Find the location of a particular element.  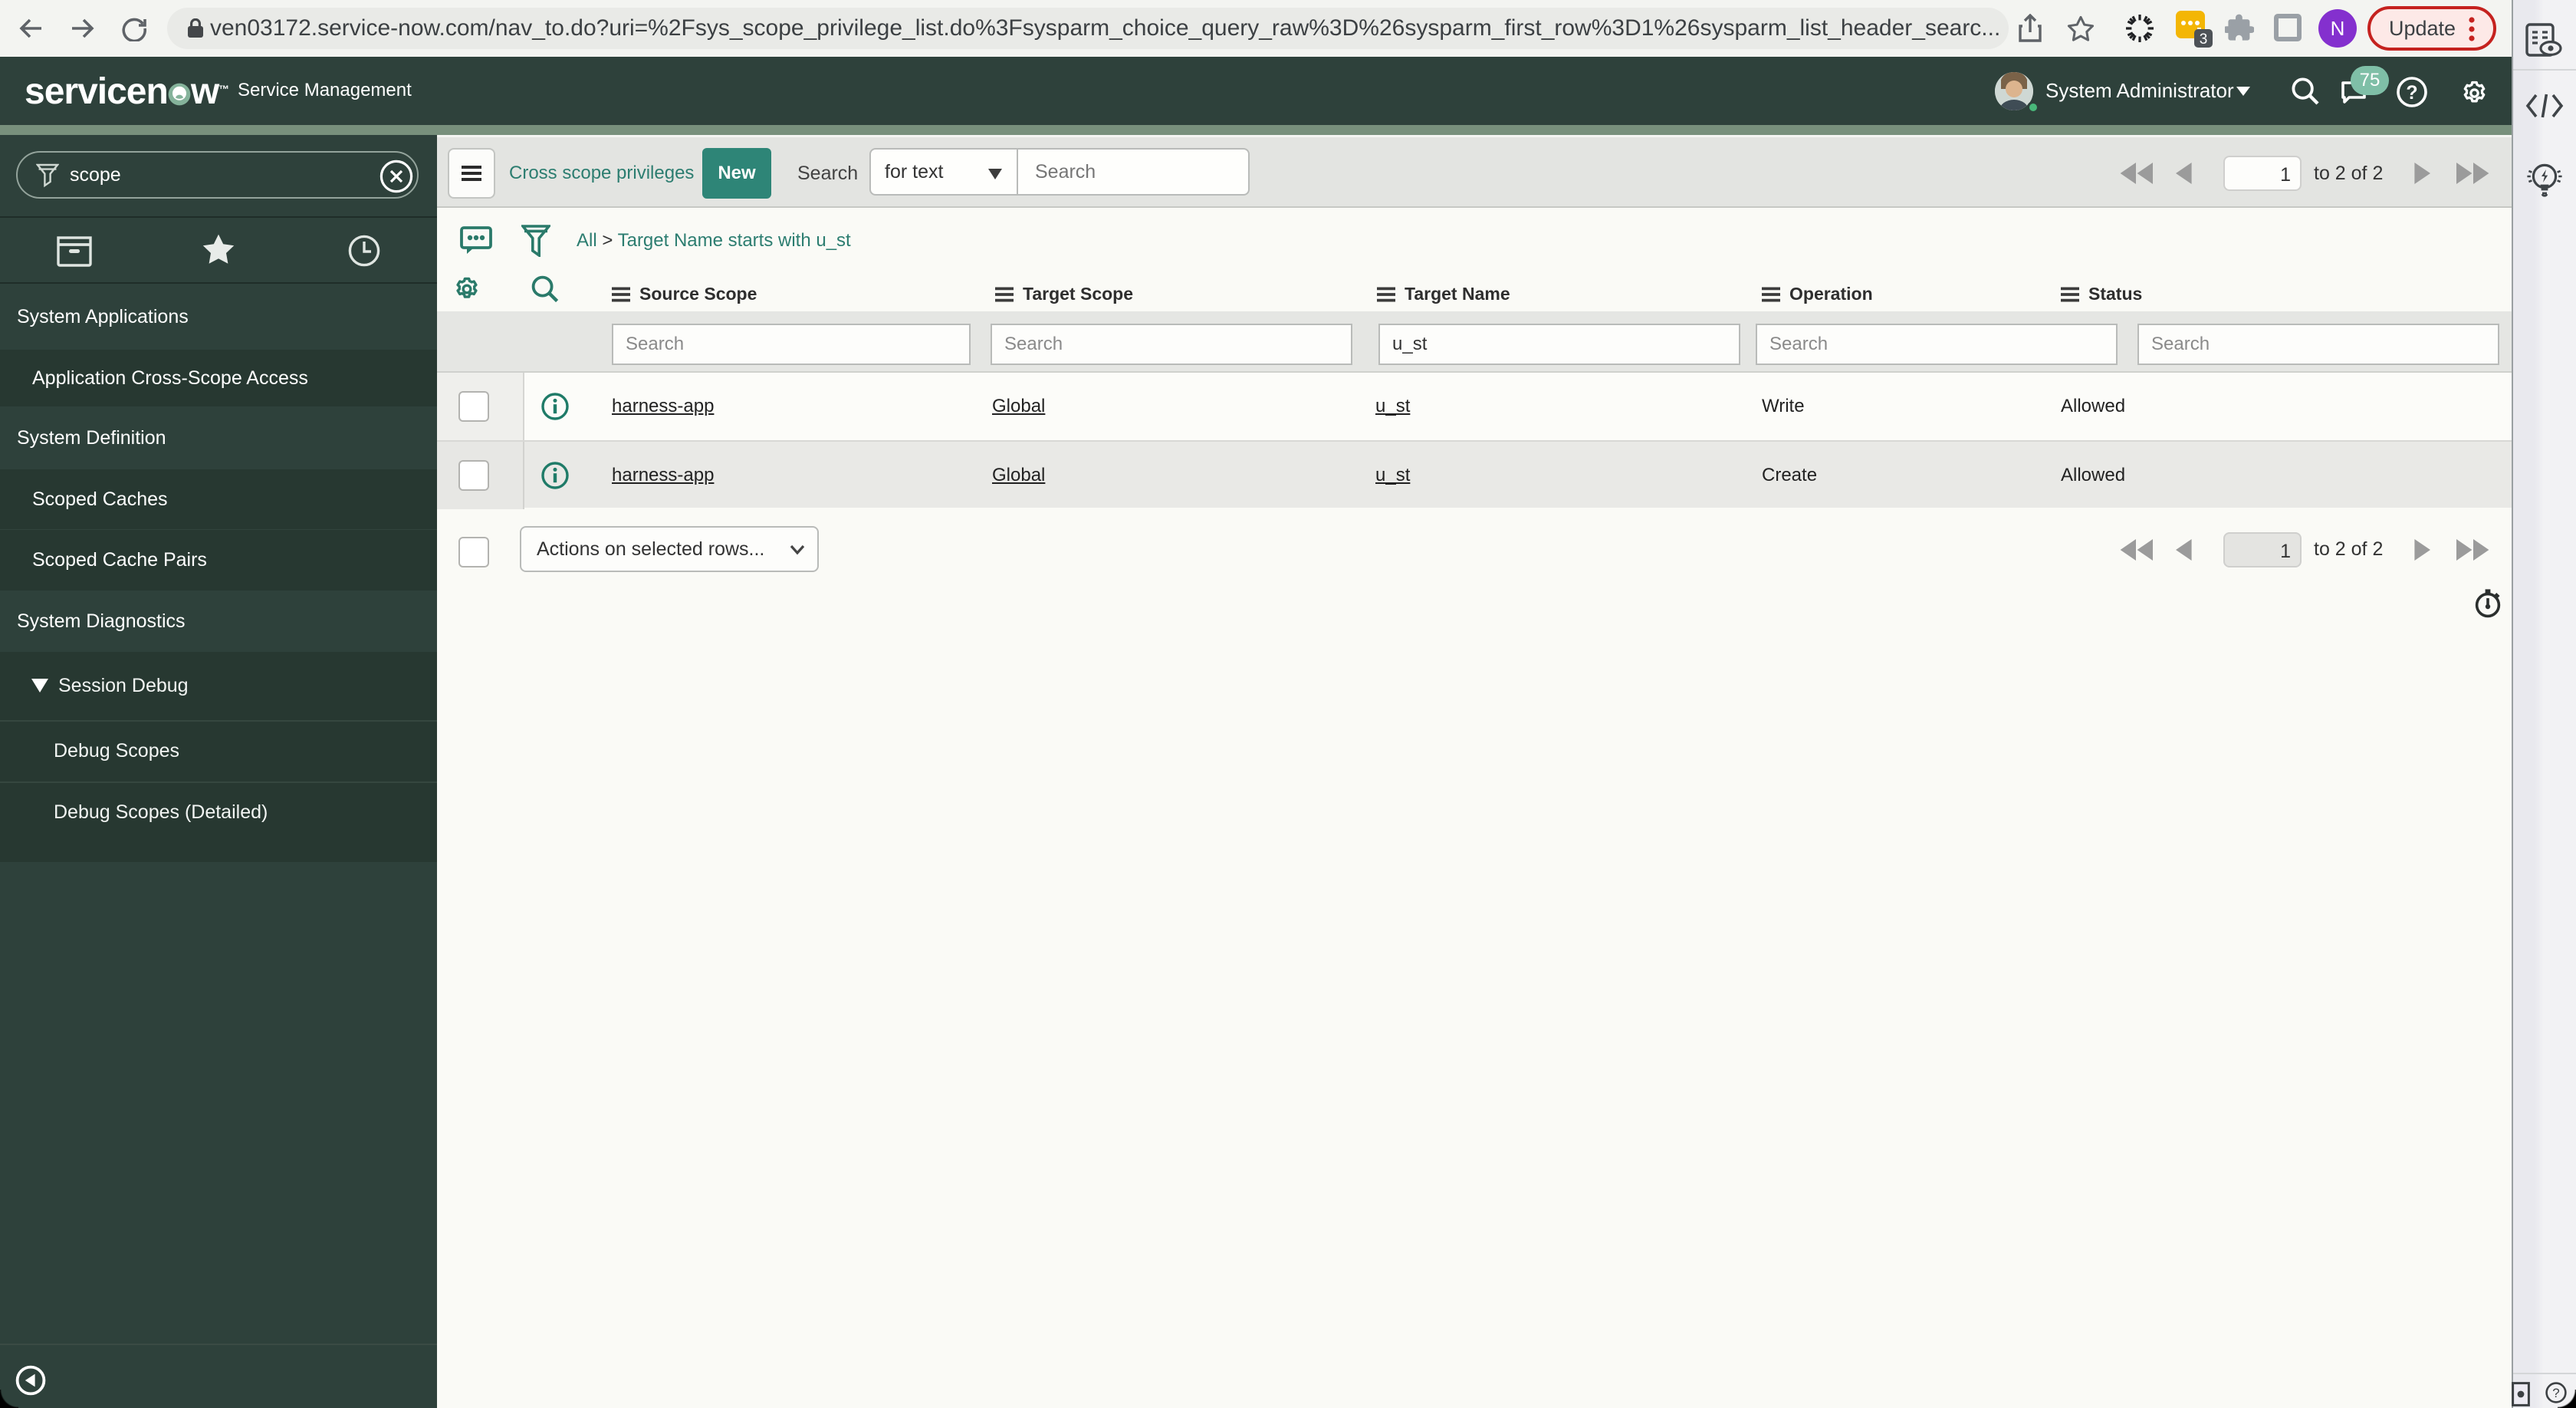

svg-text: 3 is located at coordinates (2204, 39).